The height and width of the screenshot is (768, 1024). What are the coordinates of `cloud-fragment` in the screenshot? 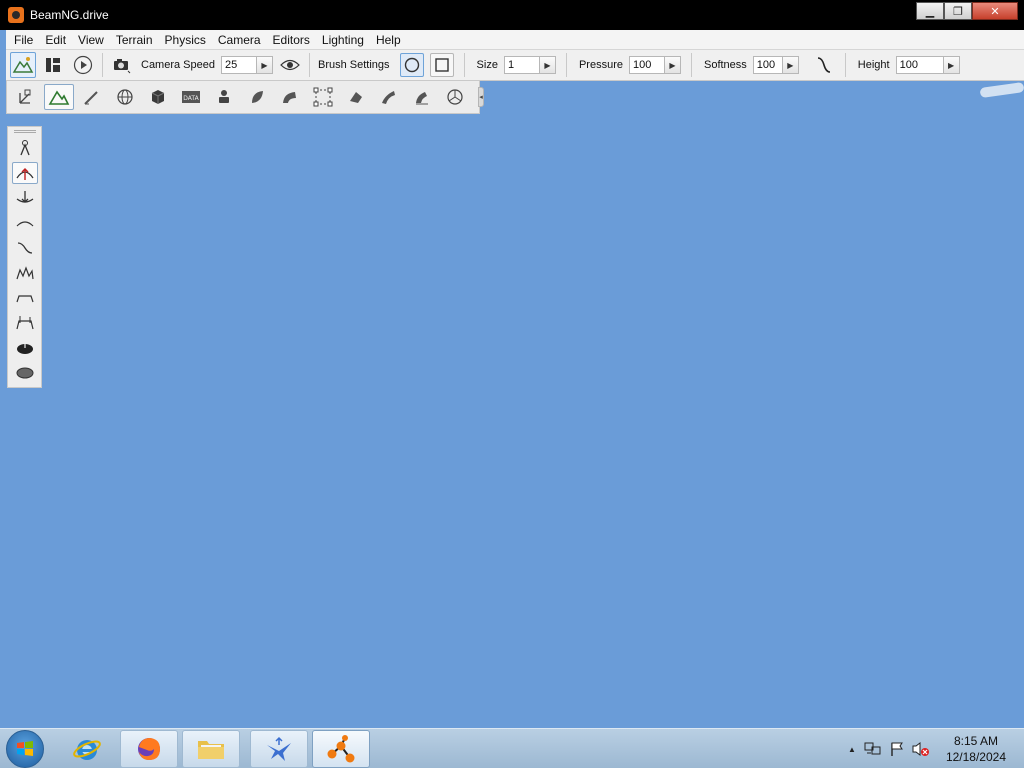 It's located at (1001, 90).